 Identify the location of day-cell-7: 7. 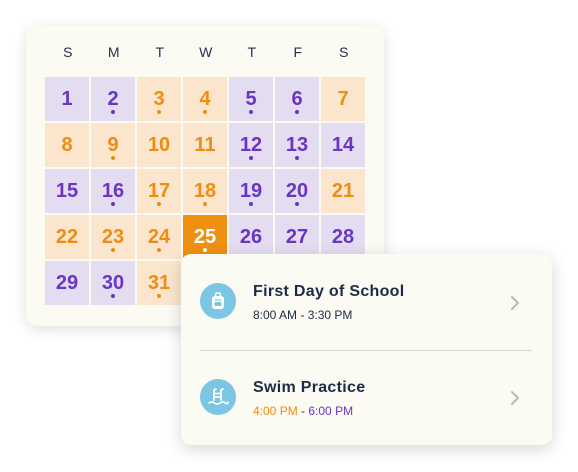
(343, 99).